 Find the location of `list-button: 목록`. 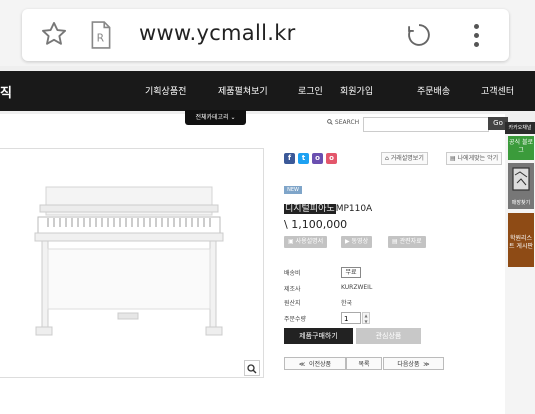

list-button: 목록 is located at coordinates (364, 363).